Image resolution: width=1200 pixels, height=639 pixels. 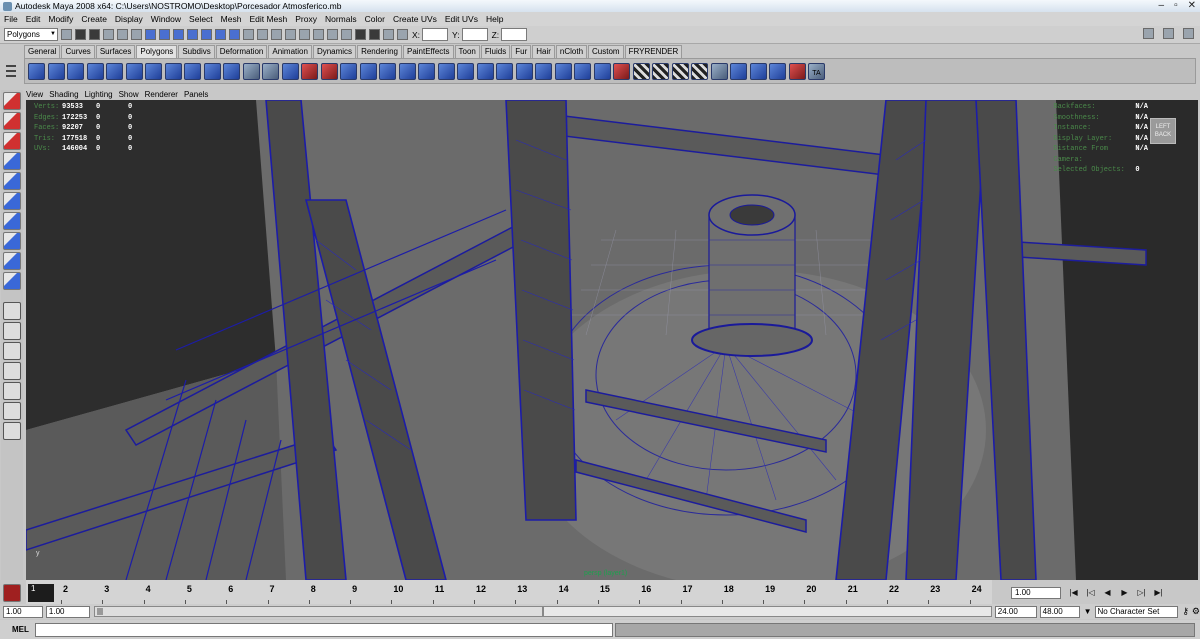 I want to click on menu-edit-uvs: Edit UVs, so click(x=461, y=19).